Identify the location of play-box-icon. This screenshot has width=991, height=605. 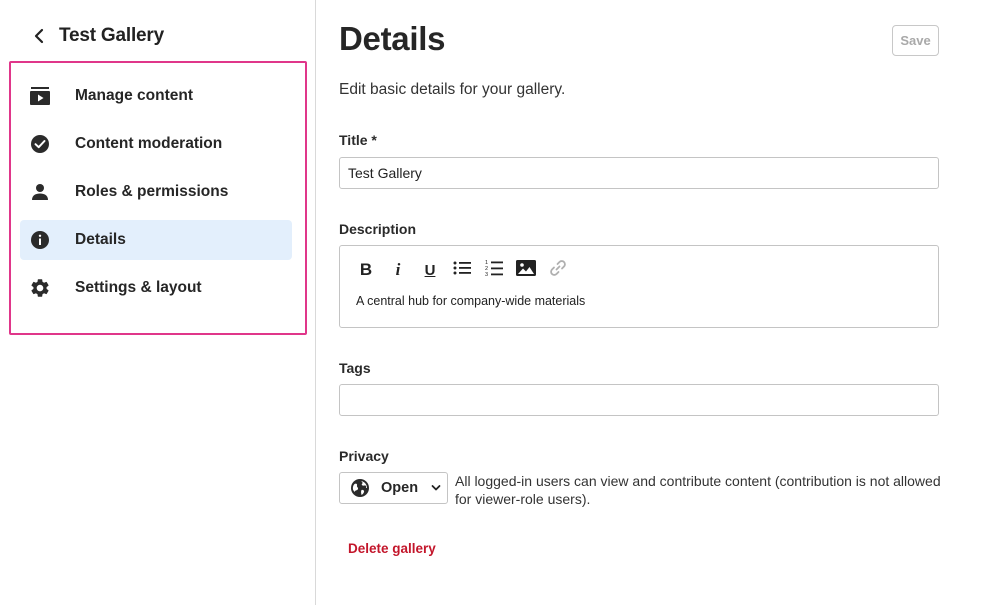
(40, 96).